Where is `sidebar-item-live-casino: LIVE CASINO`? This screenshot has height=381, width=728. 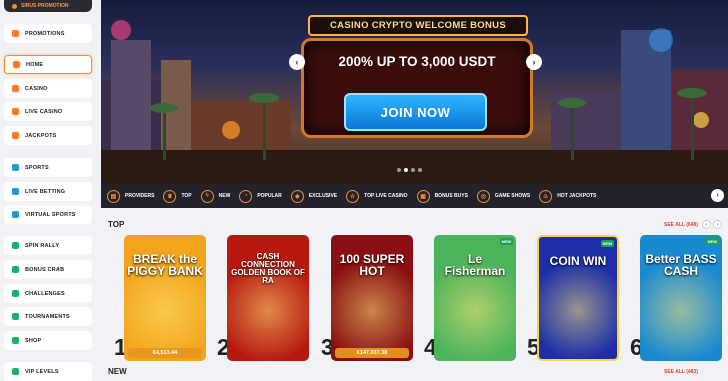
sidebar-item-live-casino: LIVE CASINO is located at coordinates (48, 111).